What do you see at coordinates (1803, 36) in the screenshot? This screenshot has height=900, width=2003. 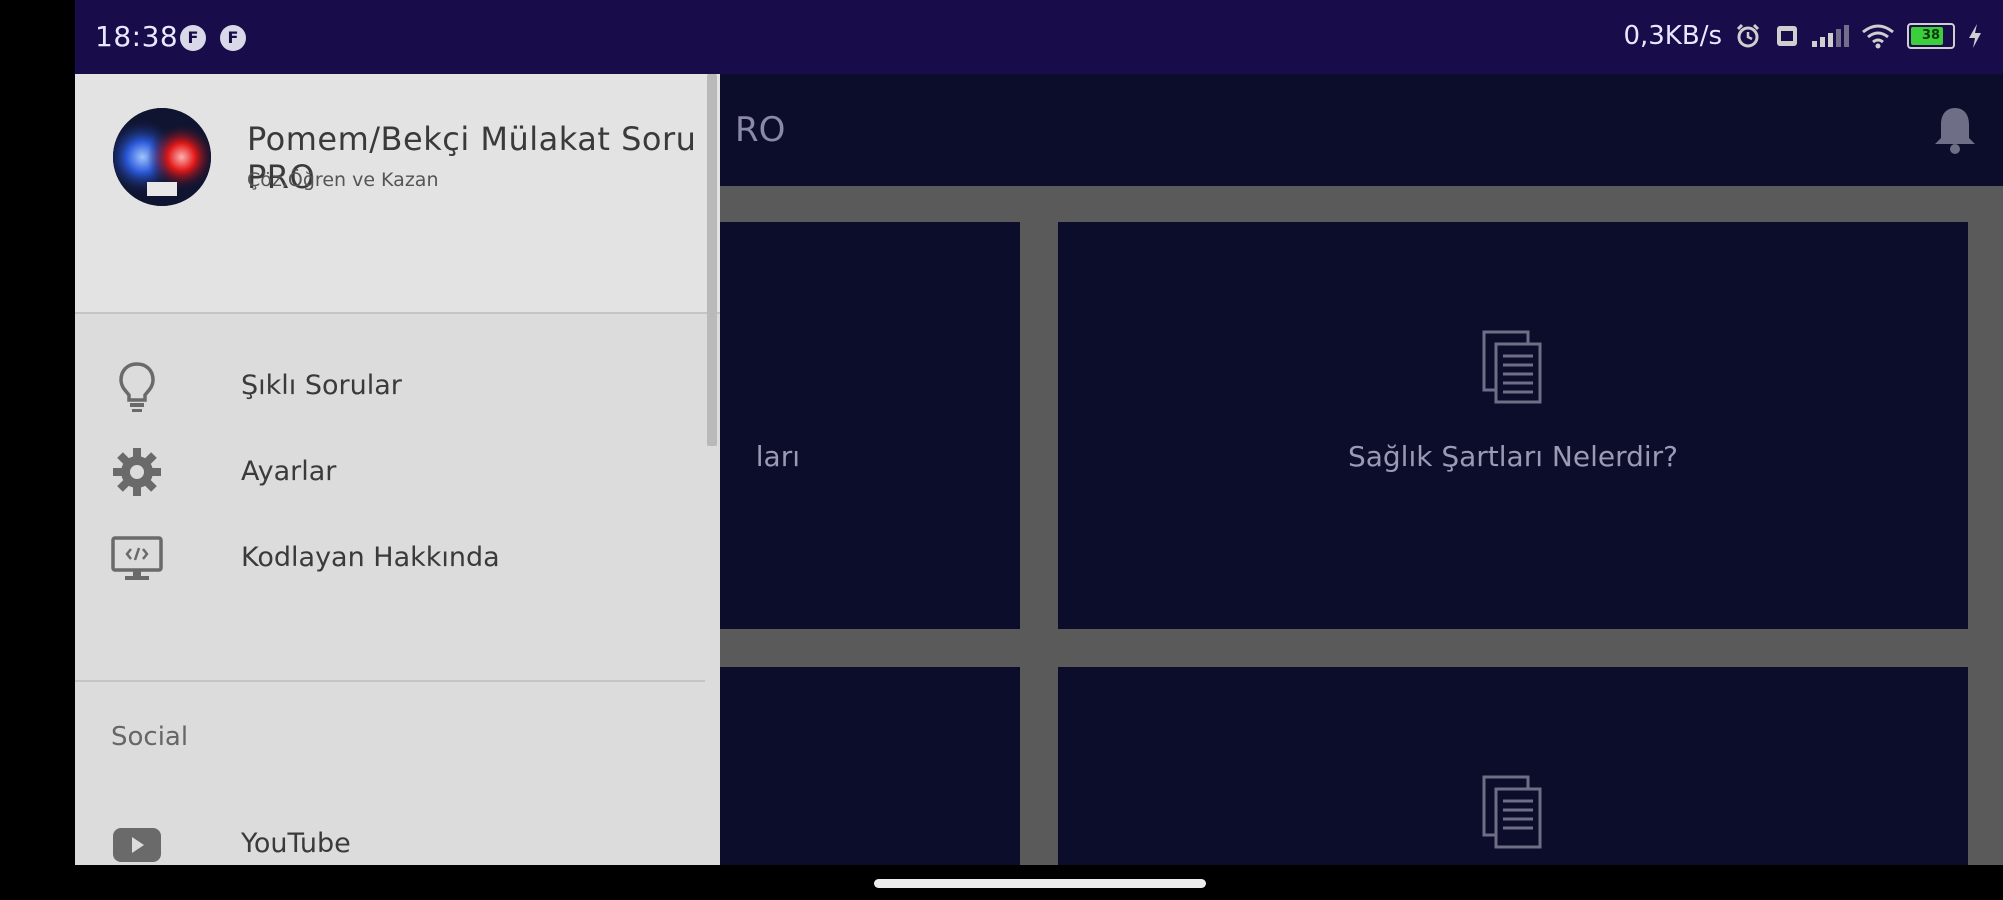 I see `status-right-group: 0,3KB/s 38` at bounding box center [1803, 36].